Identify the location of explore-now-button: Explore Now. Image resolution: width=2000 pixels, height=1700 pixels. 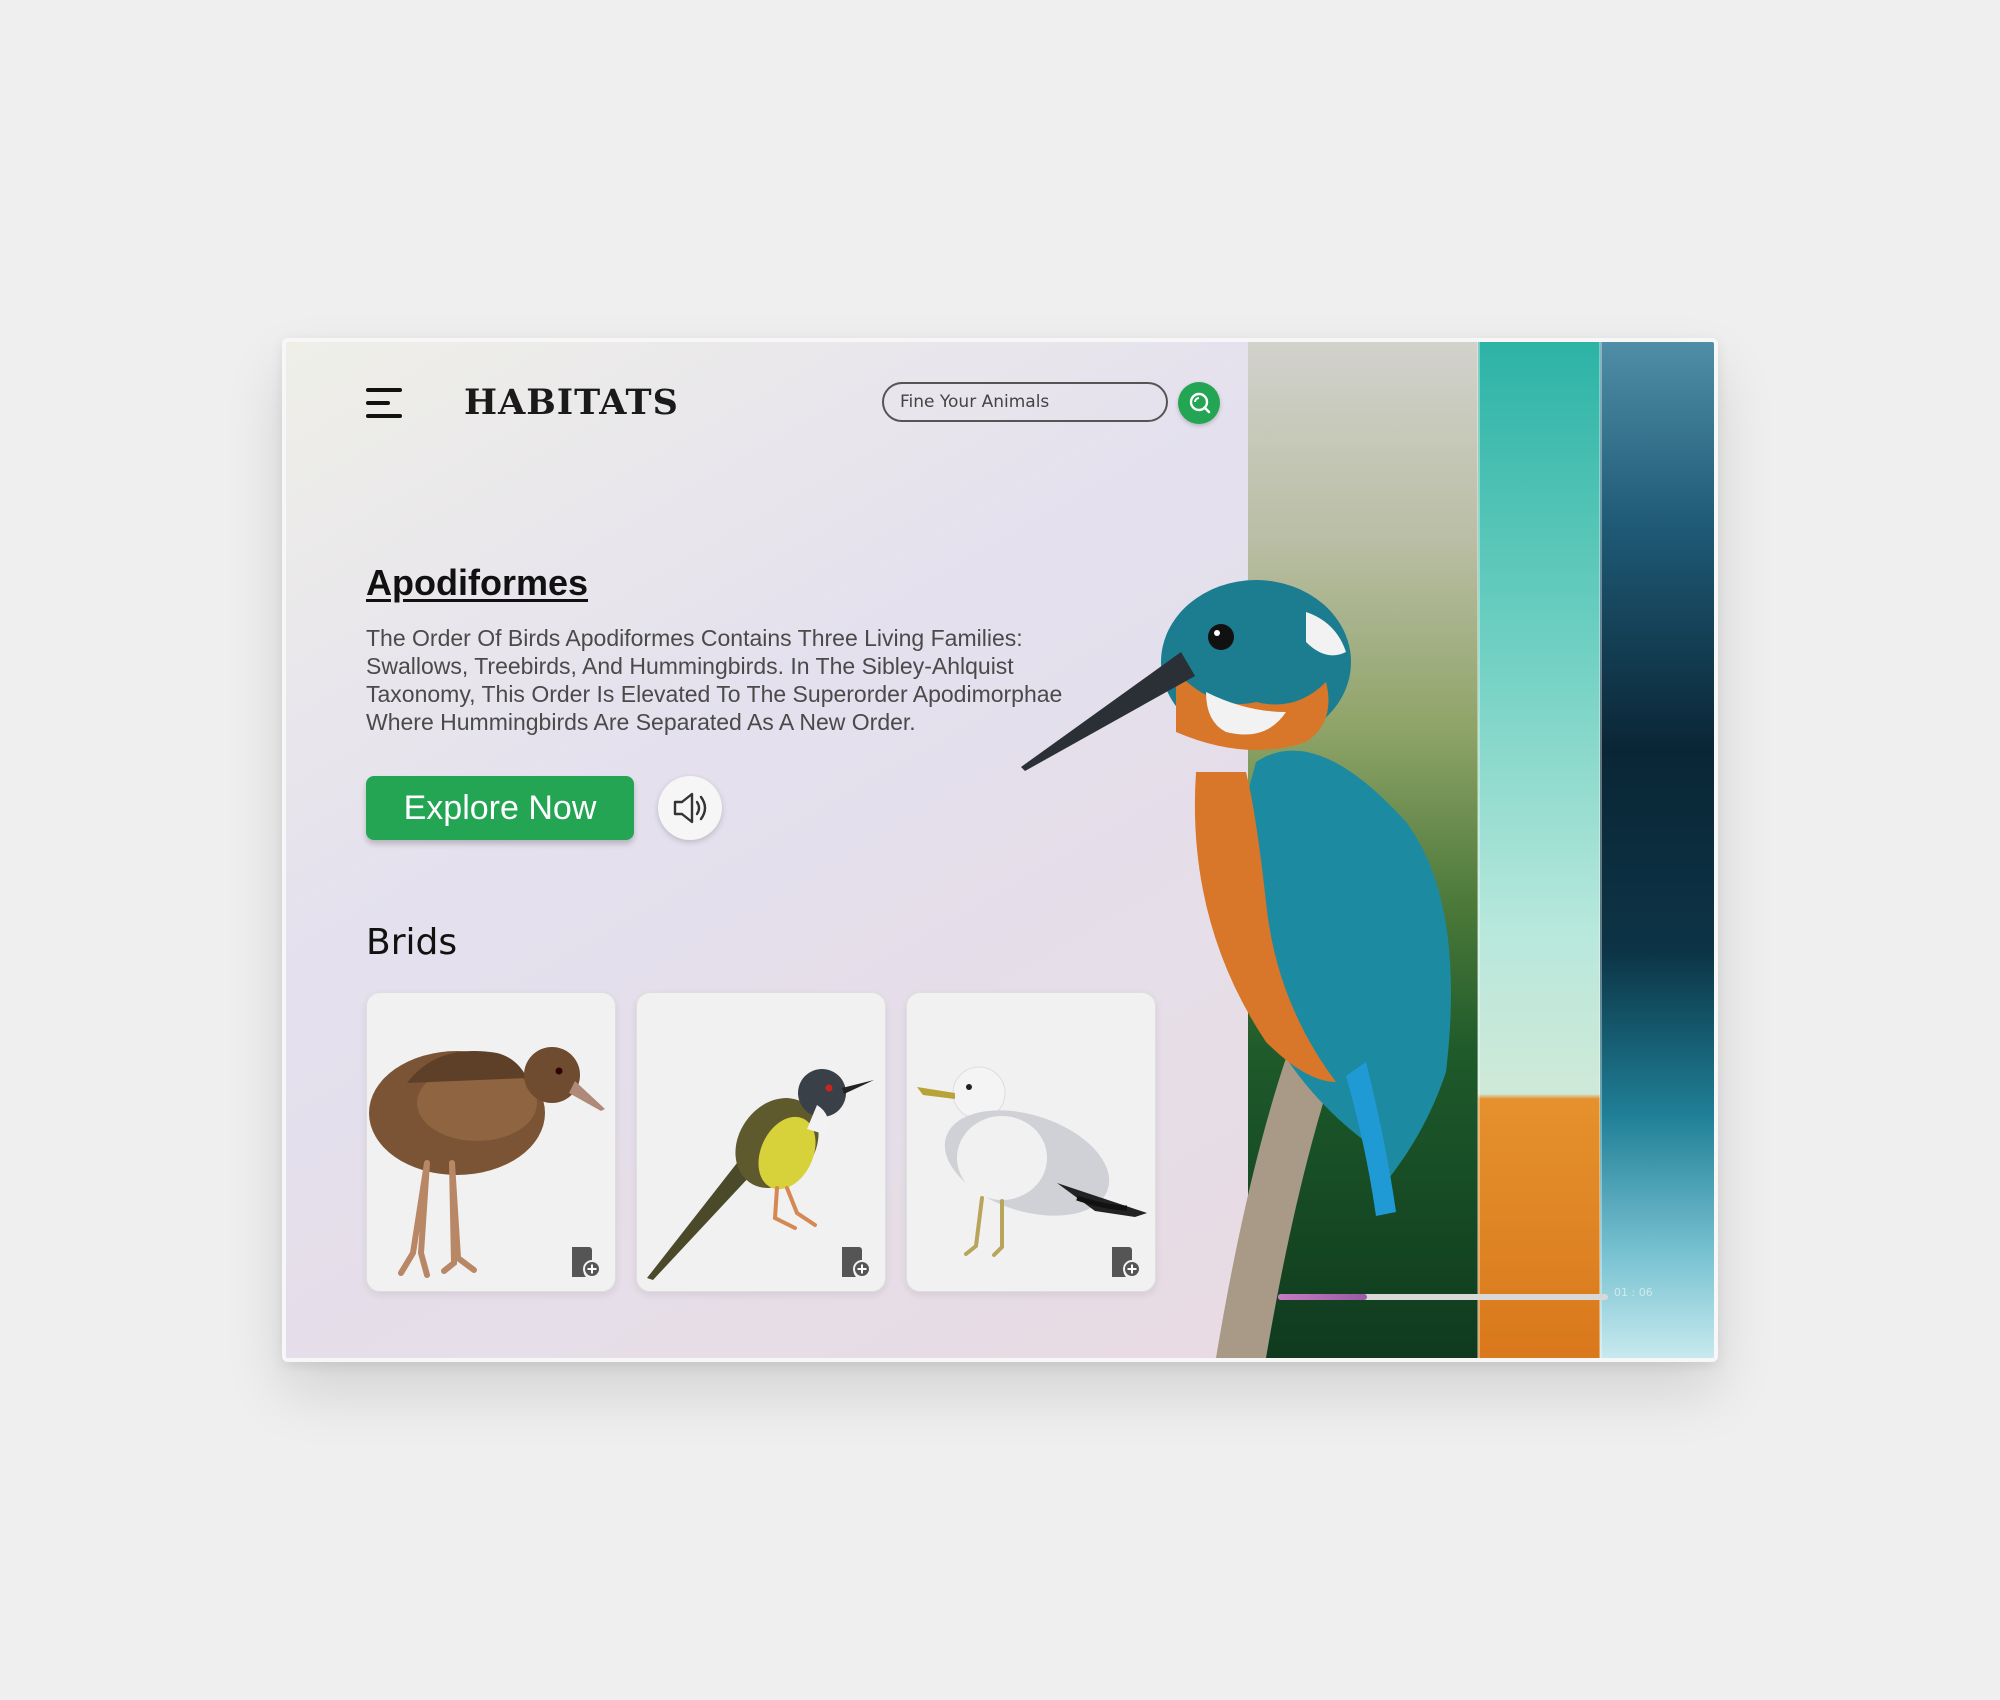
(500, 808).